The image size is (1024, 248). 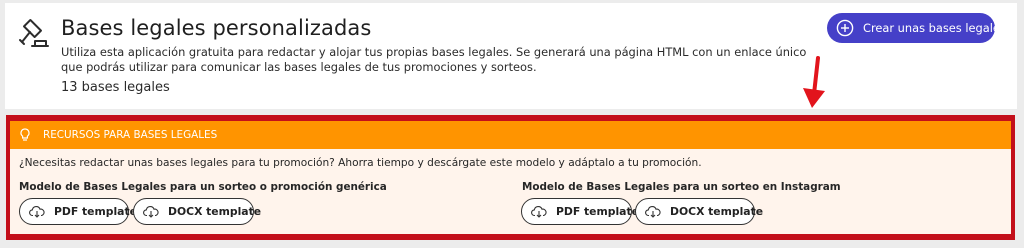 What do you see at coordinates (216, 28) in the screenshot?
I see `page-title: Bases legales personalizadas` at bounding box center [216, 28].